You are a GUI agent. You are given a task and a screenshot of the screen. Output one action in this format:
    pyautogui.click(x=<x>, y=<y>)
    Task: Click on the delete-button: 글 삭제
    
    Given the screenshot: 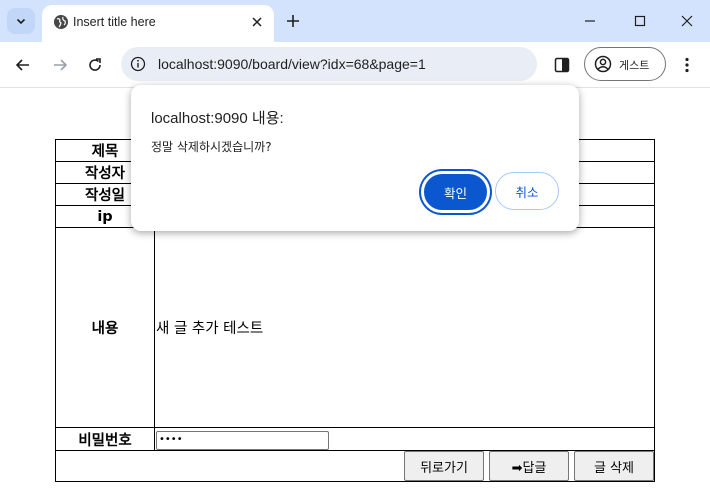 What is the action you would take?
    pyautogui.click(x=614, y=466)
    